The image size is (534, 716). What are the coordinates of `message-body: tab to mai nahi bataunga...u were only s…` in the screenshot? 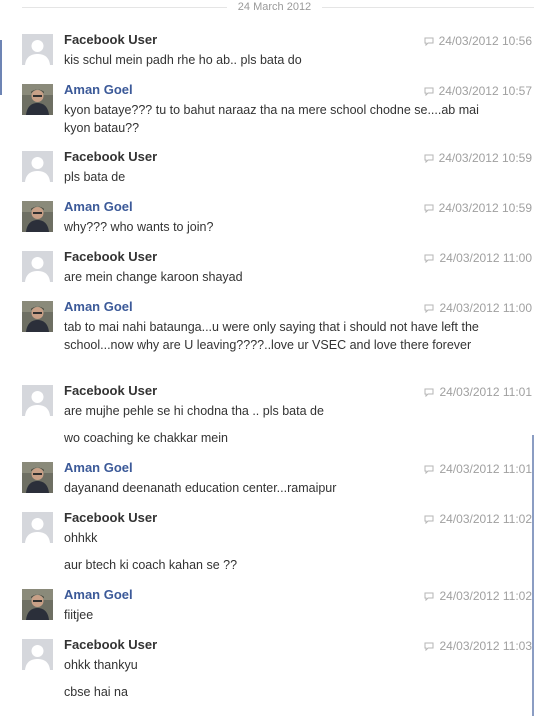 It's located at (274, 336).